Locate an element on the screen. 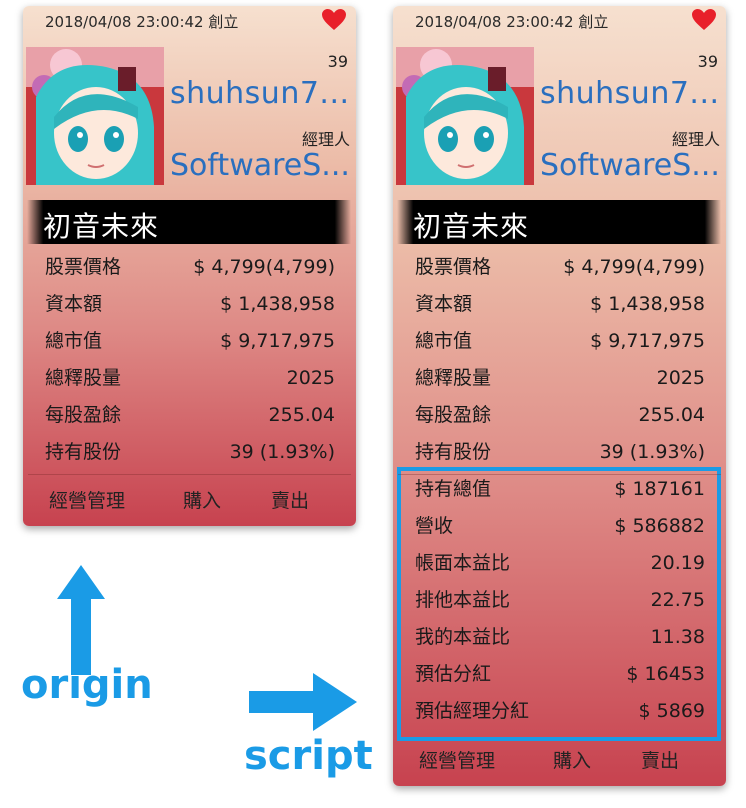 Image resolution: width=746 pixels, height=808 pixels. arrow-up-icon is located at coordinates (81, 620).